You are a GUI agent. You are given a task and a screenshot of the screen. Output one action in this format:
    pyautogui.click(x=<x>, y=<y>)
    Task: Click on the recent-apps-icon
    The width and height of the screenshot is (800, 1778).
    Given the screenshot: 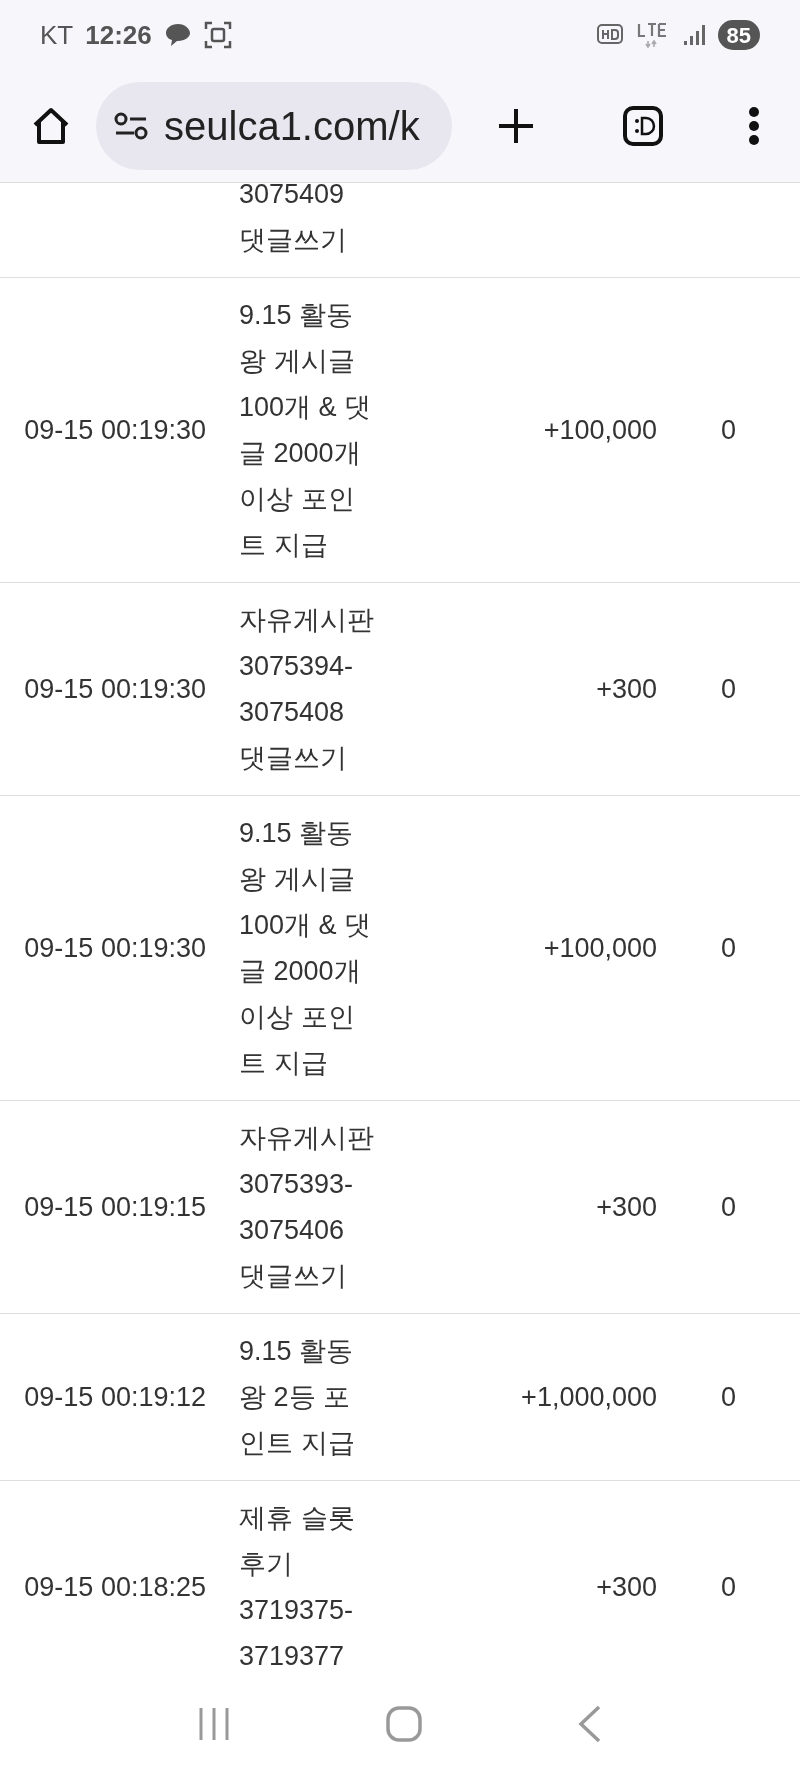 What is the action you would take?
    pyautogui.click(x=214, y=1723)
    